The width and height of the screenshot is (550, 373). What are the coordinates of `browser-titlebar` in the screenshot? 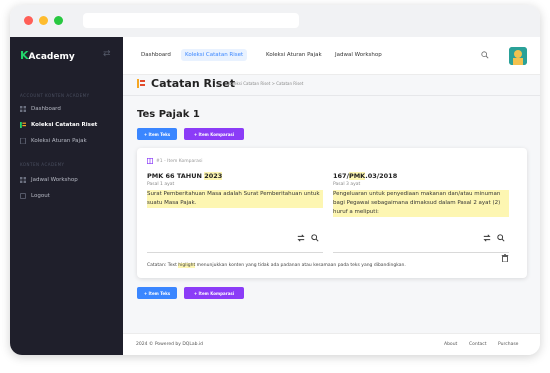 It's located at (275, 21).